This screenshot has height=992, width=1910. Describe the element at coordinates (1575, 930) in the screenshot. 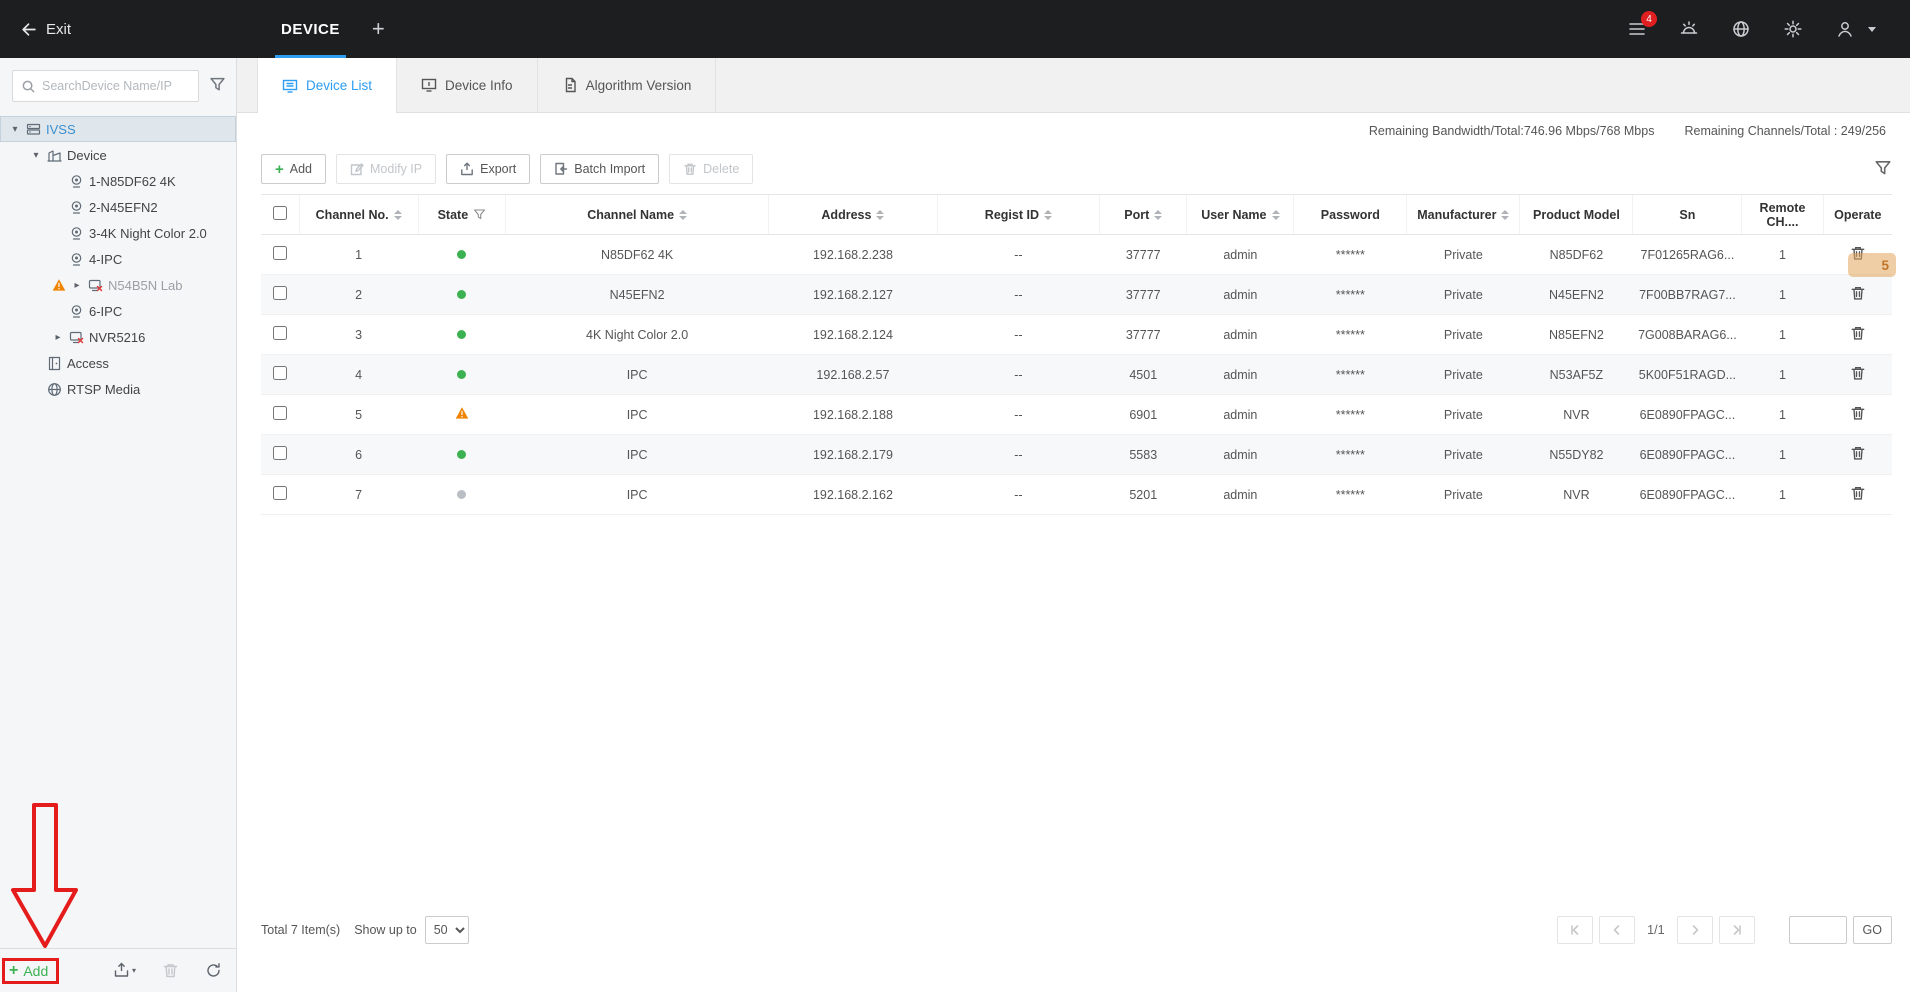

I see `first-page-button` at that location.